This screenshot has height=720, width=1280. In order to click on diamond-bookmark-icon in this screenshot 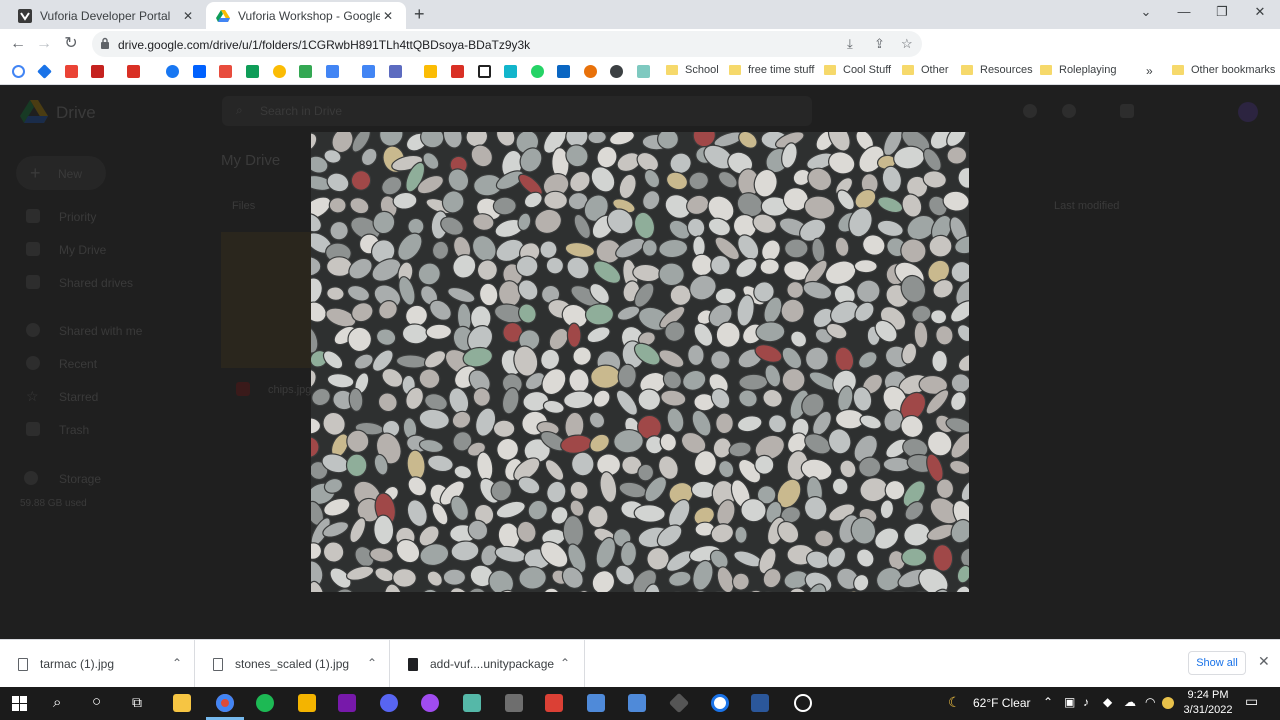, I will do `click(44, 71)`.